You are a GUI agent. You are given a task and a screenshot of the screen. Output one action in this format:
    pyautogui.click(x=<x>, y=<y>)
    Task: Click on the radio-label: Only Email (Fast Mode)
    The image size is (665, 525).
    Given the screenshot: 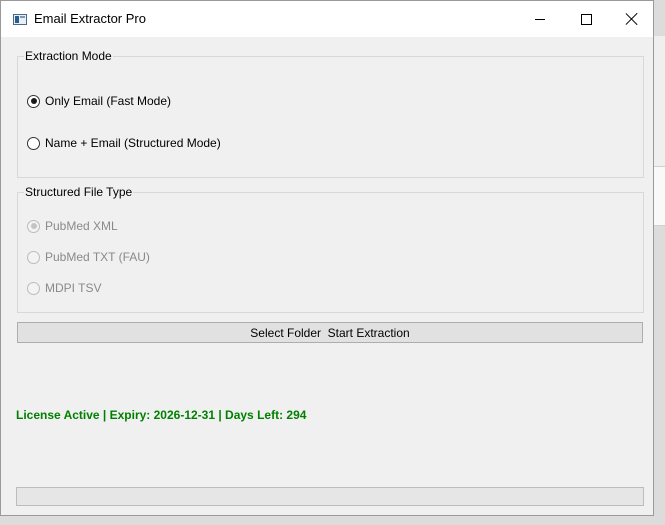 What is the action you would take?
    pyautogui.click(x=108, y=101)
    